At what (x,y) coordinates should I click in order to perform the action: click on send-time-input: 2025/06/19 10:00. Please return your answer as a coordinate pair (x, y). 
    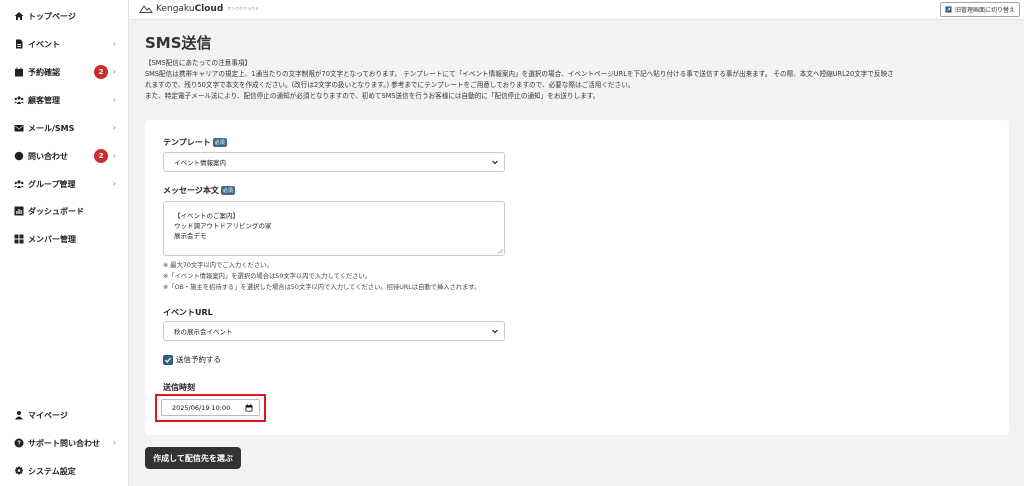
    Looking at the image, I should click on (210, 407).